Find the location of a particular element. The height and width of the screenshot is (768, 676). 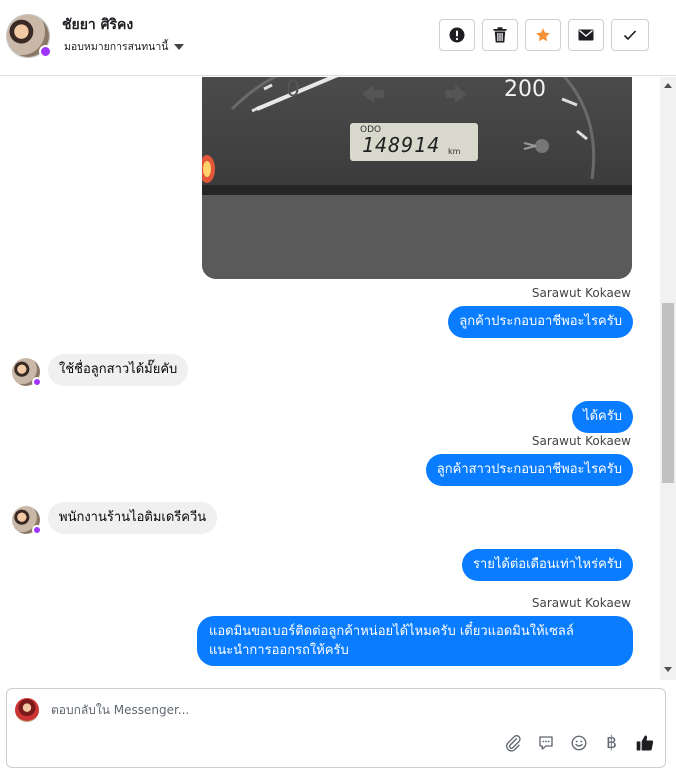

star-icon is located at coordinates (543, 35).